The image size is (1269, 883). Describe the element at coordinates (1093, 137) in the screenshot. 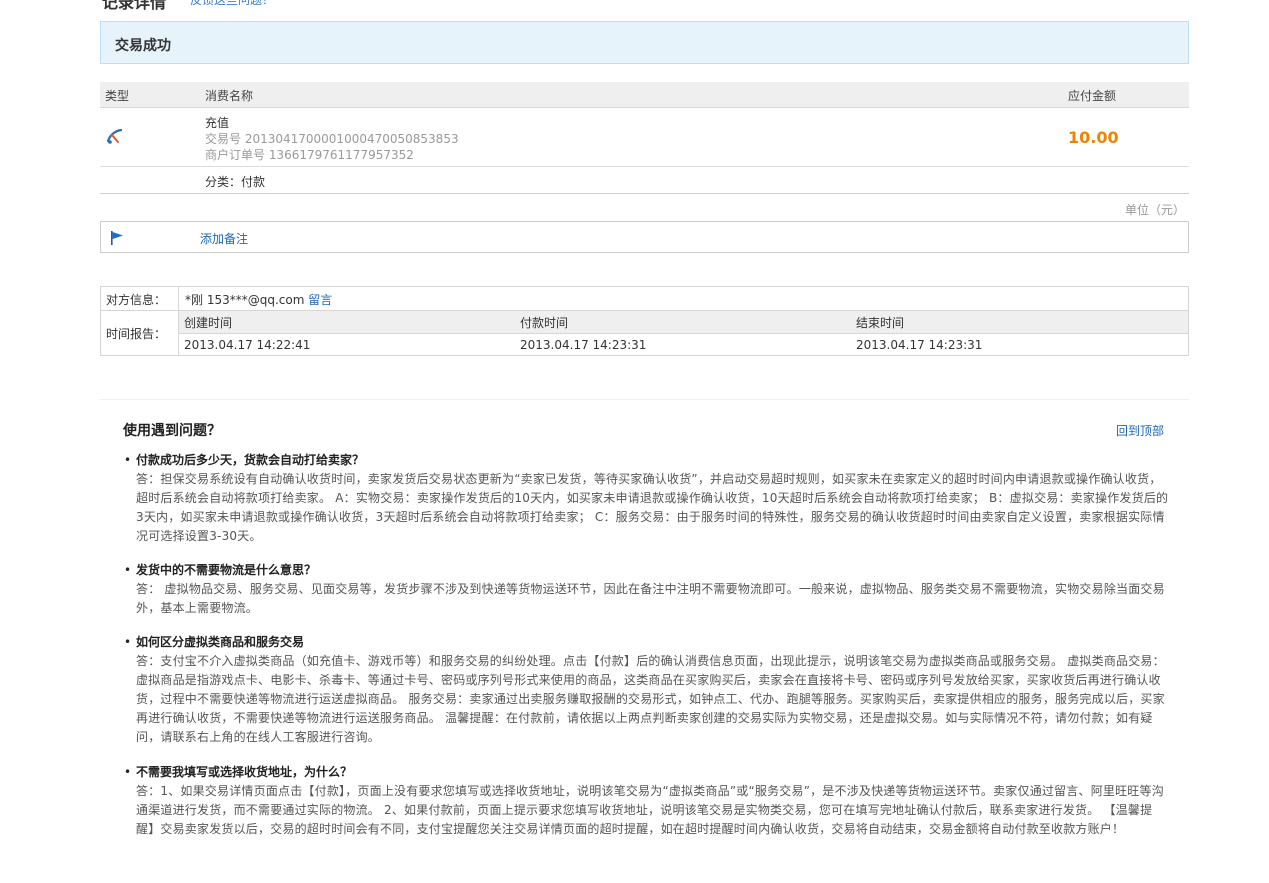

I see `amount-value: 10.00` at that location.